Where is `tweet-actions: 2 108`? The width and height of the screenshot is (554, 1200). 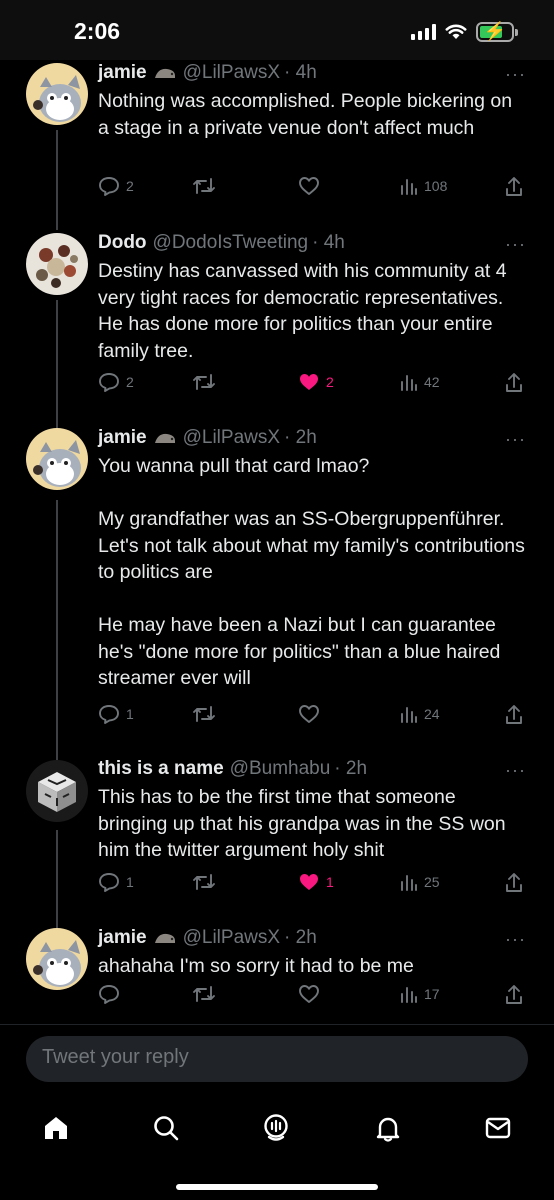 tweet-actions: 2 108 is located at coordinates (313, 188).